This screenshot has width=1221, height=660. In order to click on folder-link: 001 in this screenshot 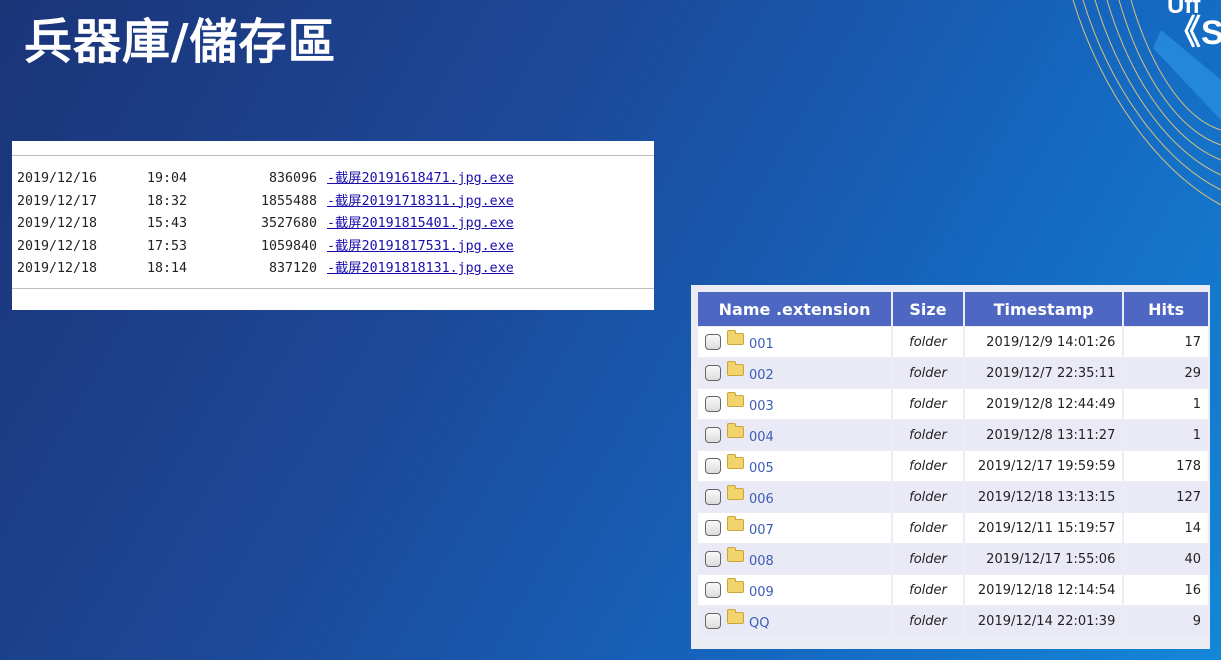, I will do `click(761, 344)`.